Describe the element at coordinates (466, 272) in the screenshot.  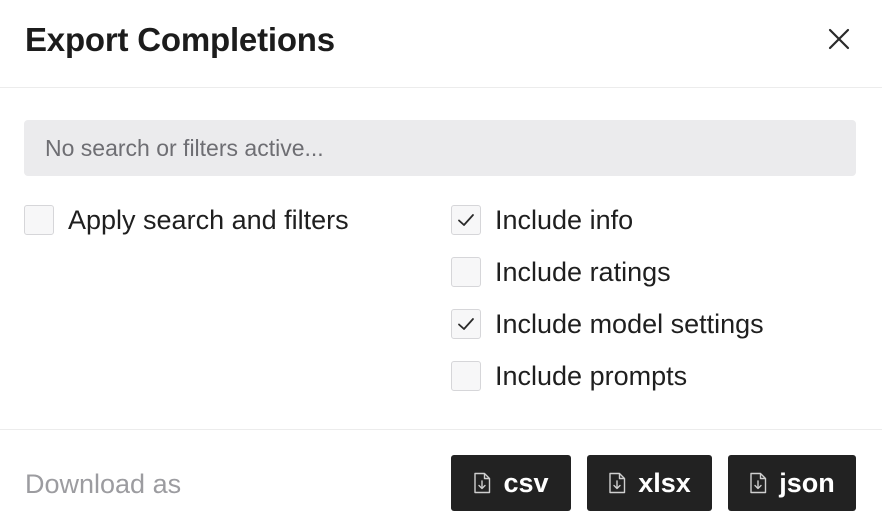
I see `include-ratings-checkbox` at that location.